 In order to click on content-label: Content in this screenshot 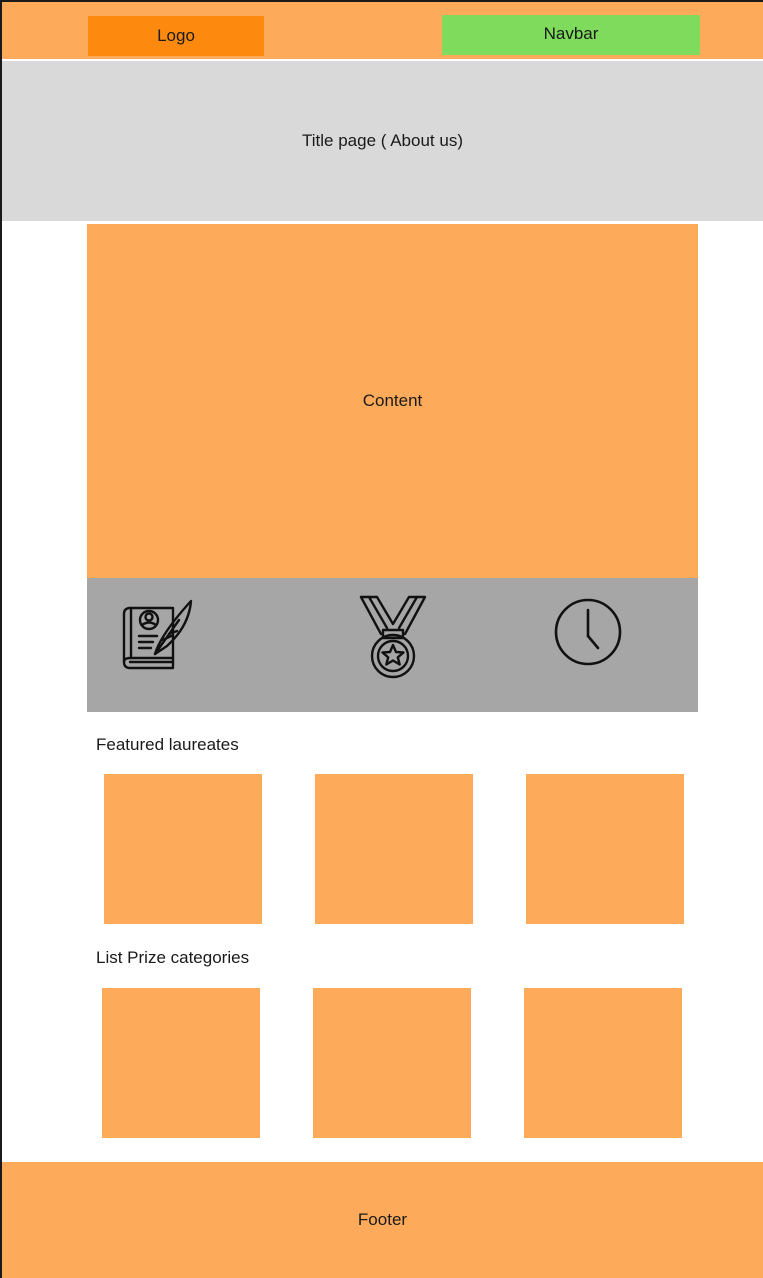, I will do `click(392, 400)`.